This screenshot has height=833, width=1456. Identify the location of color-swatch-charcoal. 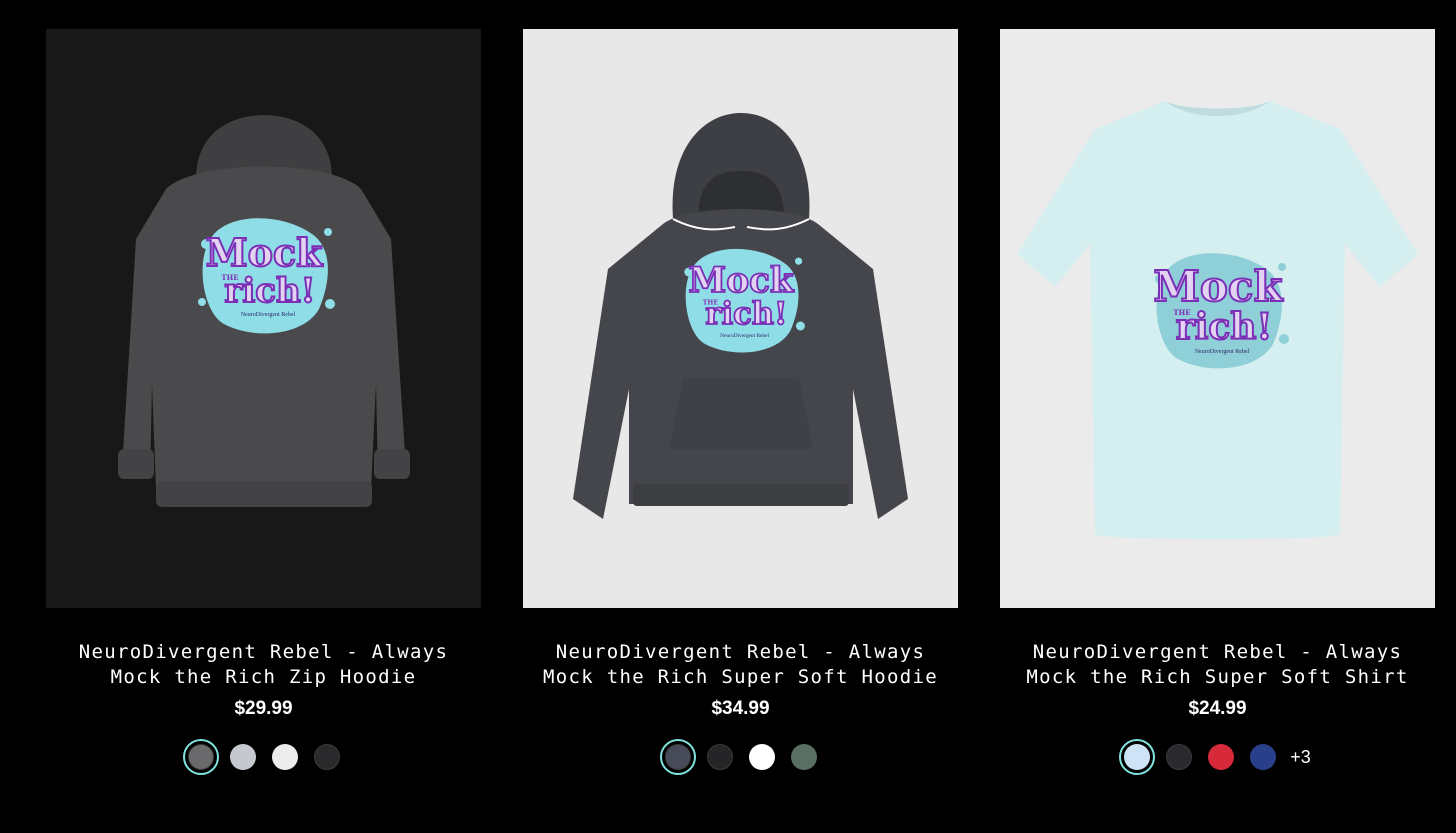
(200, 757).